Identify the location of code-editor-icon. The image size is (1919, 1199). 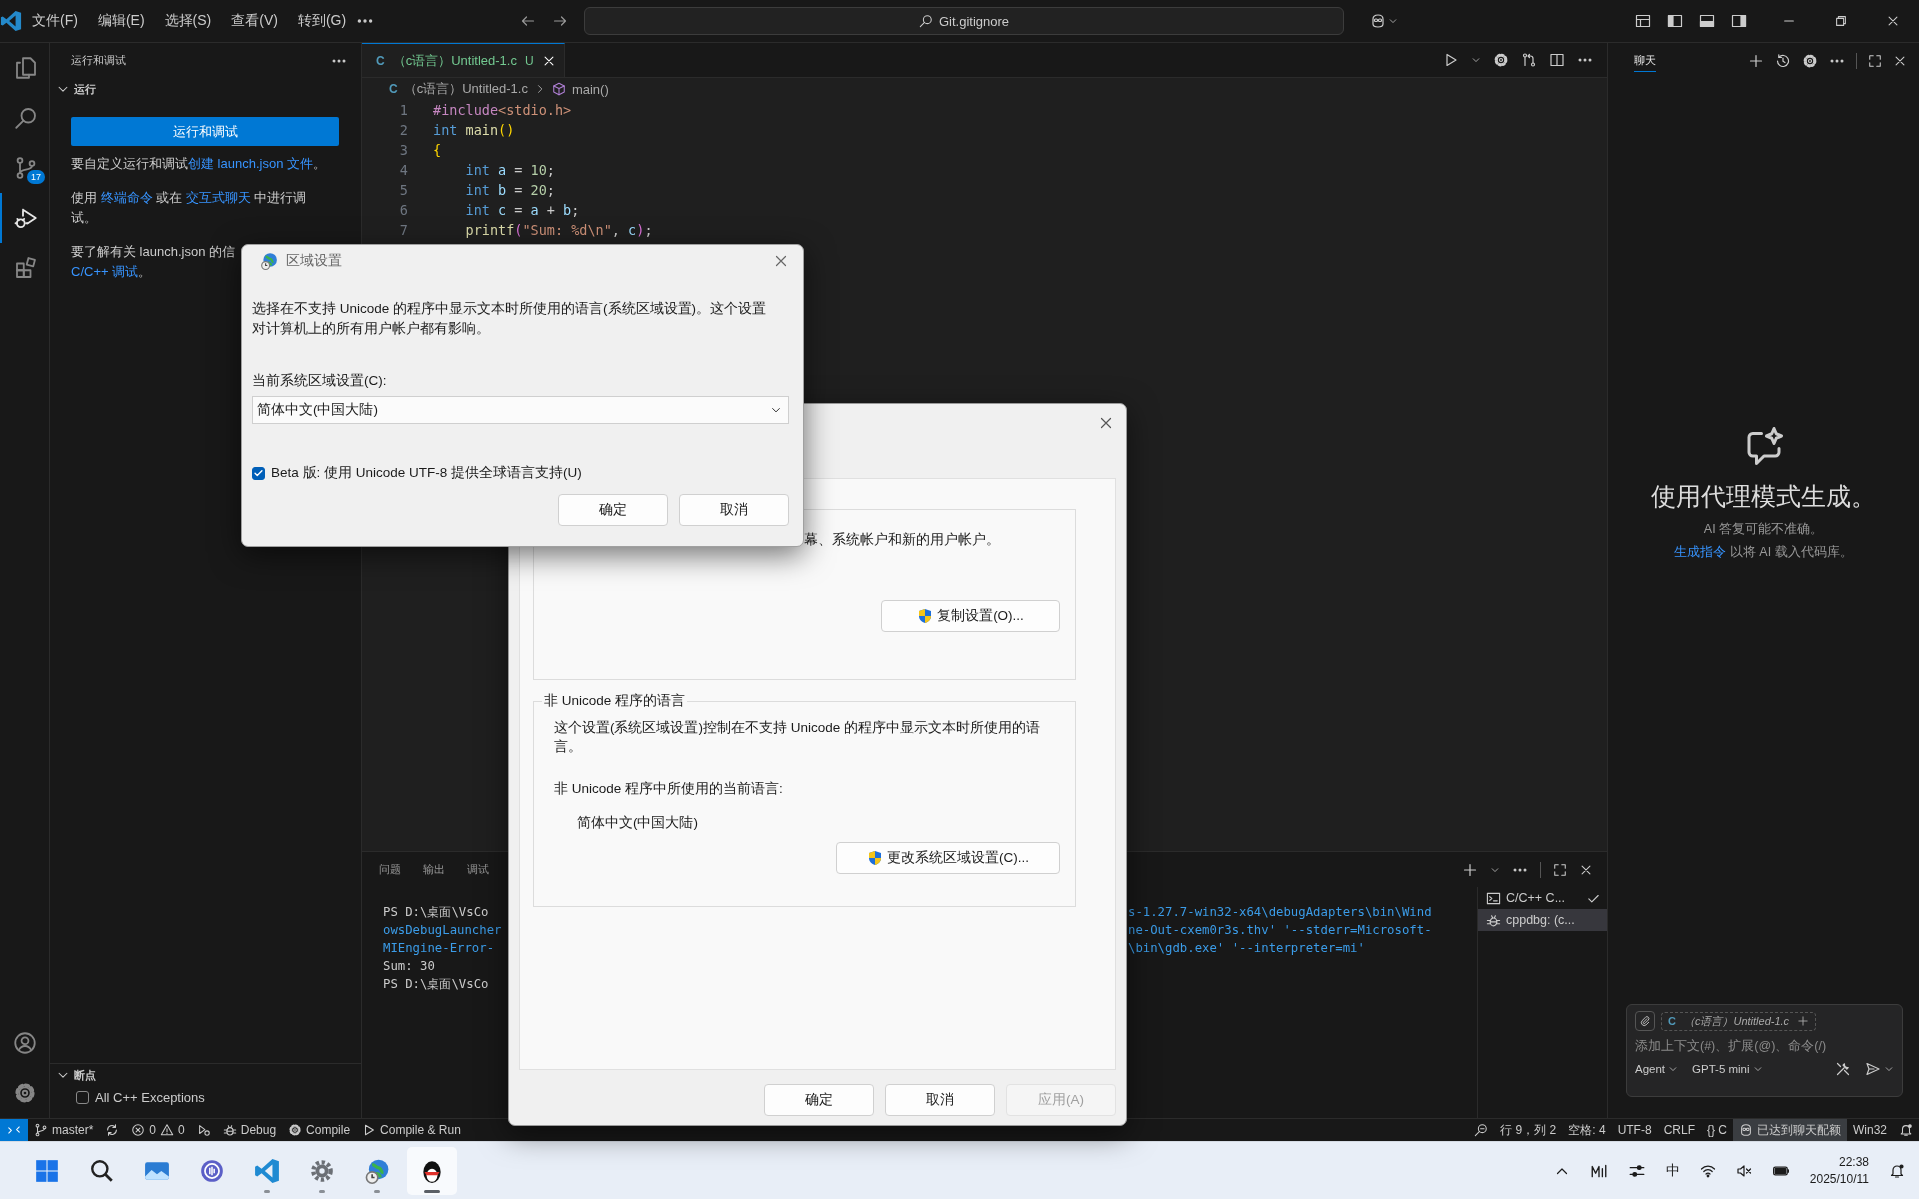
(267, 1170).